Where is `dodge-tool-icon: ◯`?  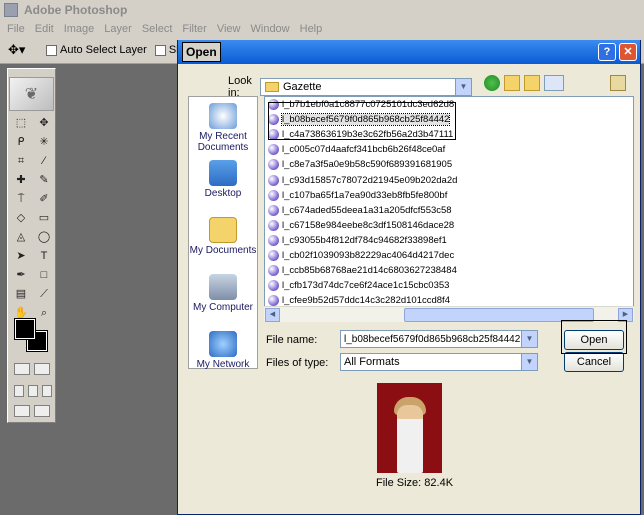 dodge-tool-icon: ◯ is located at coordinates (44, 237).